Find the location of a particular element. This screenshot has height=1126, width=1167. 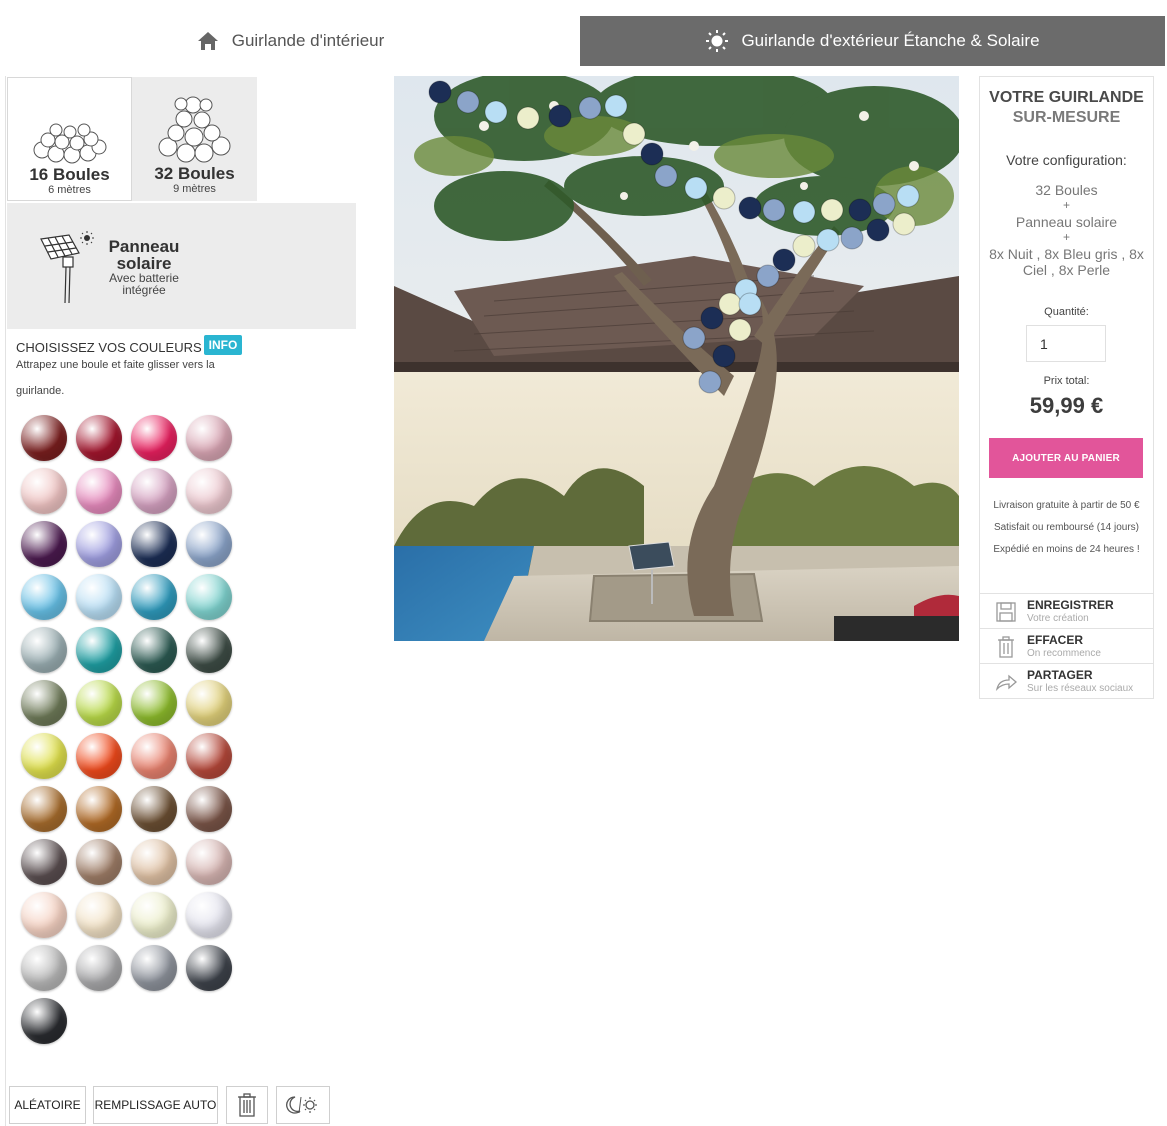

clear-action: EFFACER On recommence is located at coordinates (1066, 645).